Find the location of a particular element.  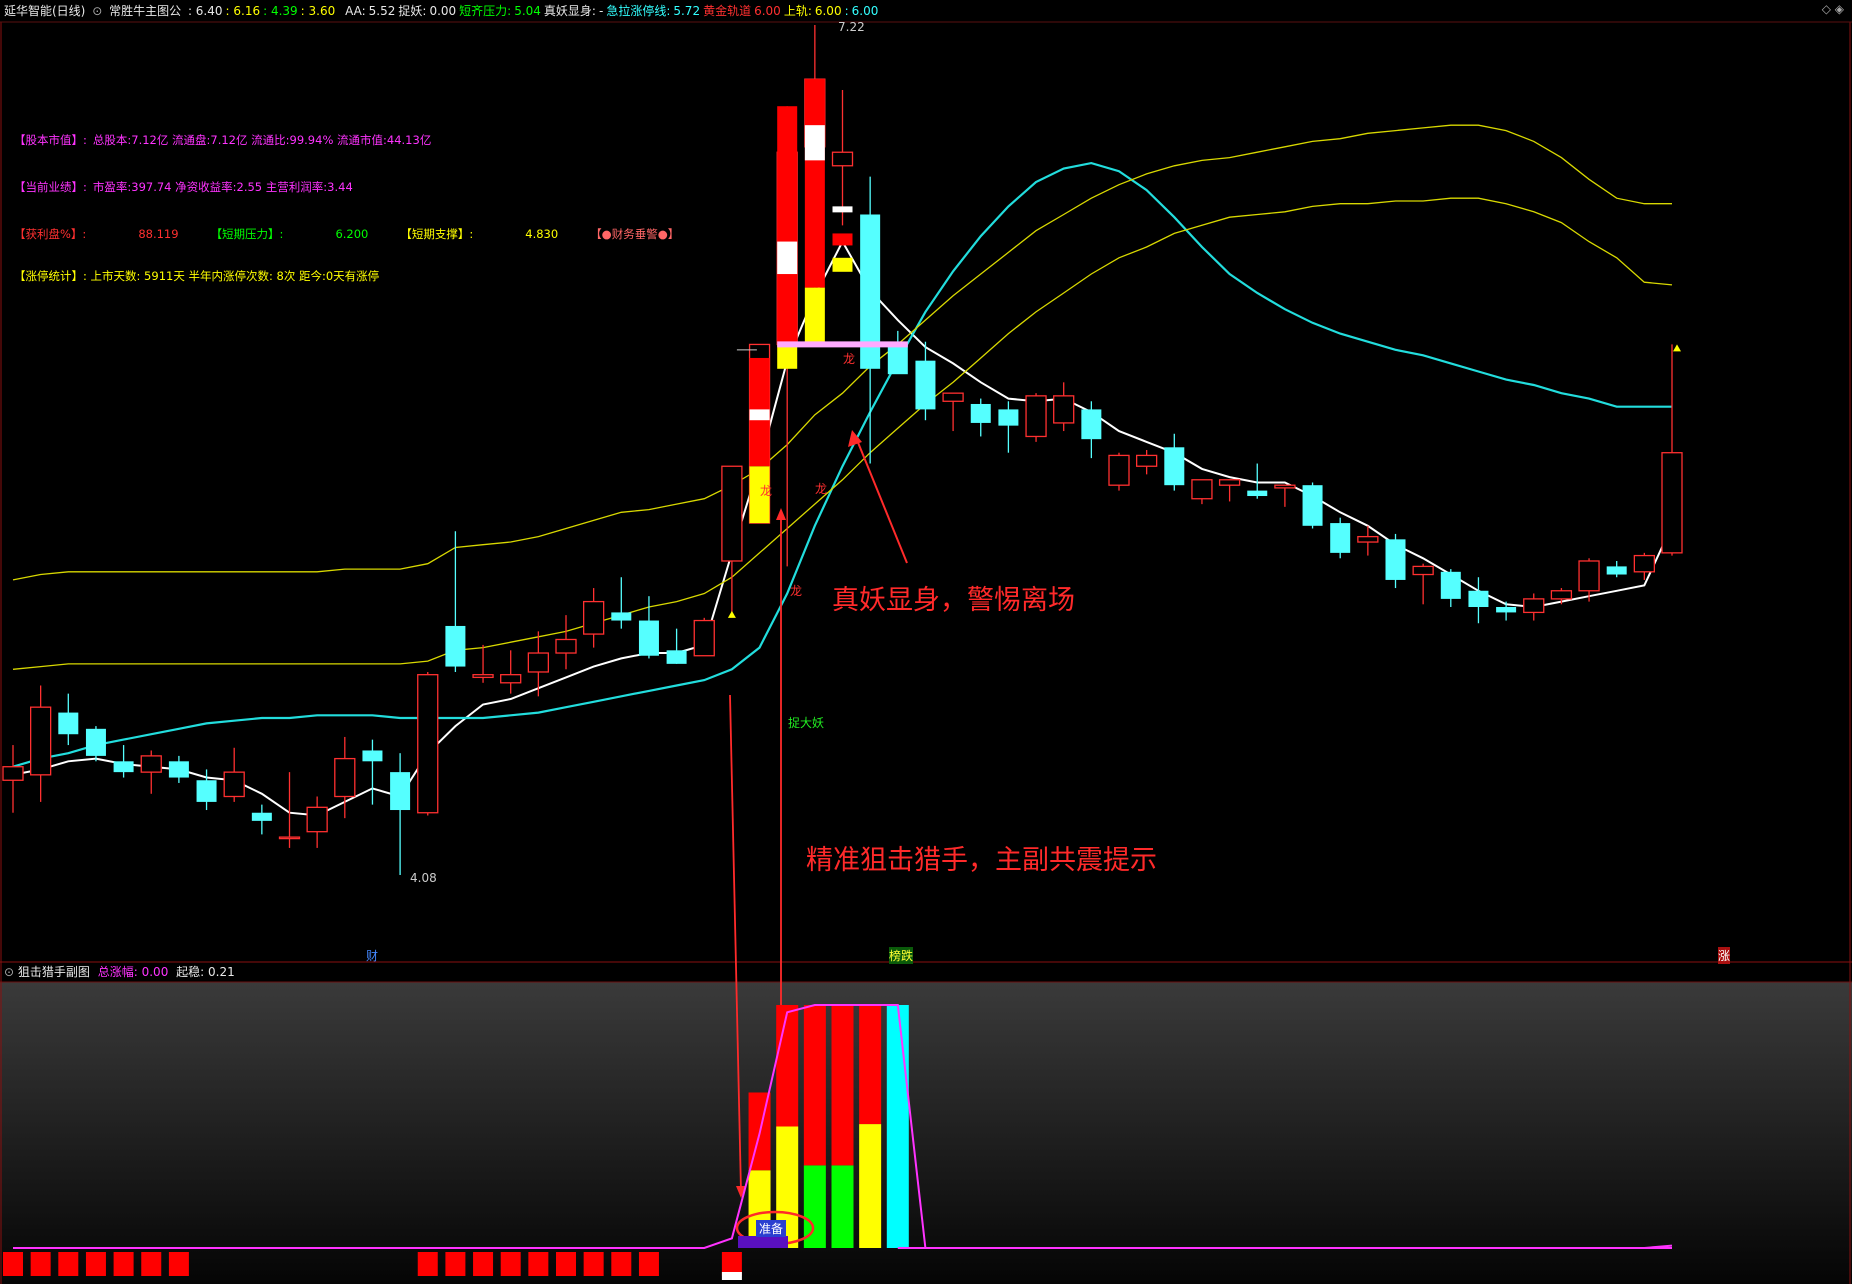

ready-signal-bar is located at coordinates (763, 1242).